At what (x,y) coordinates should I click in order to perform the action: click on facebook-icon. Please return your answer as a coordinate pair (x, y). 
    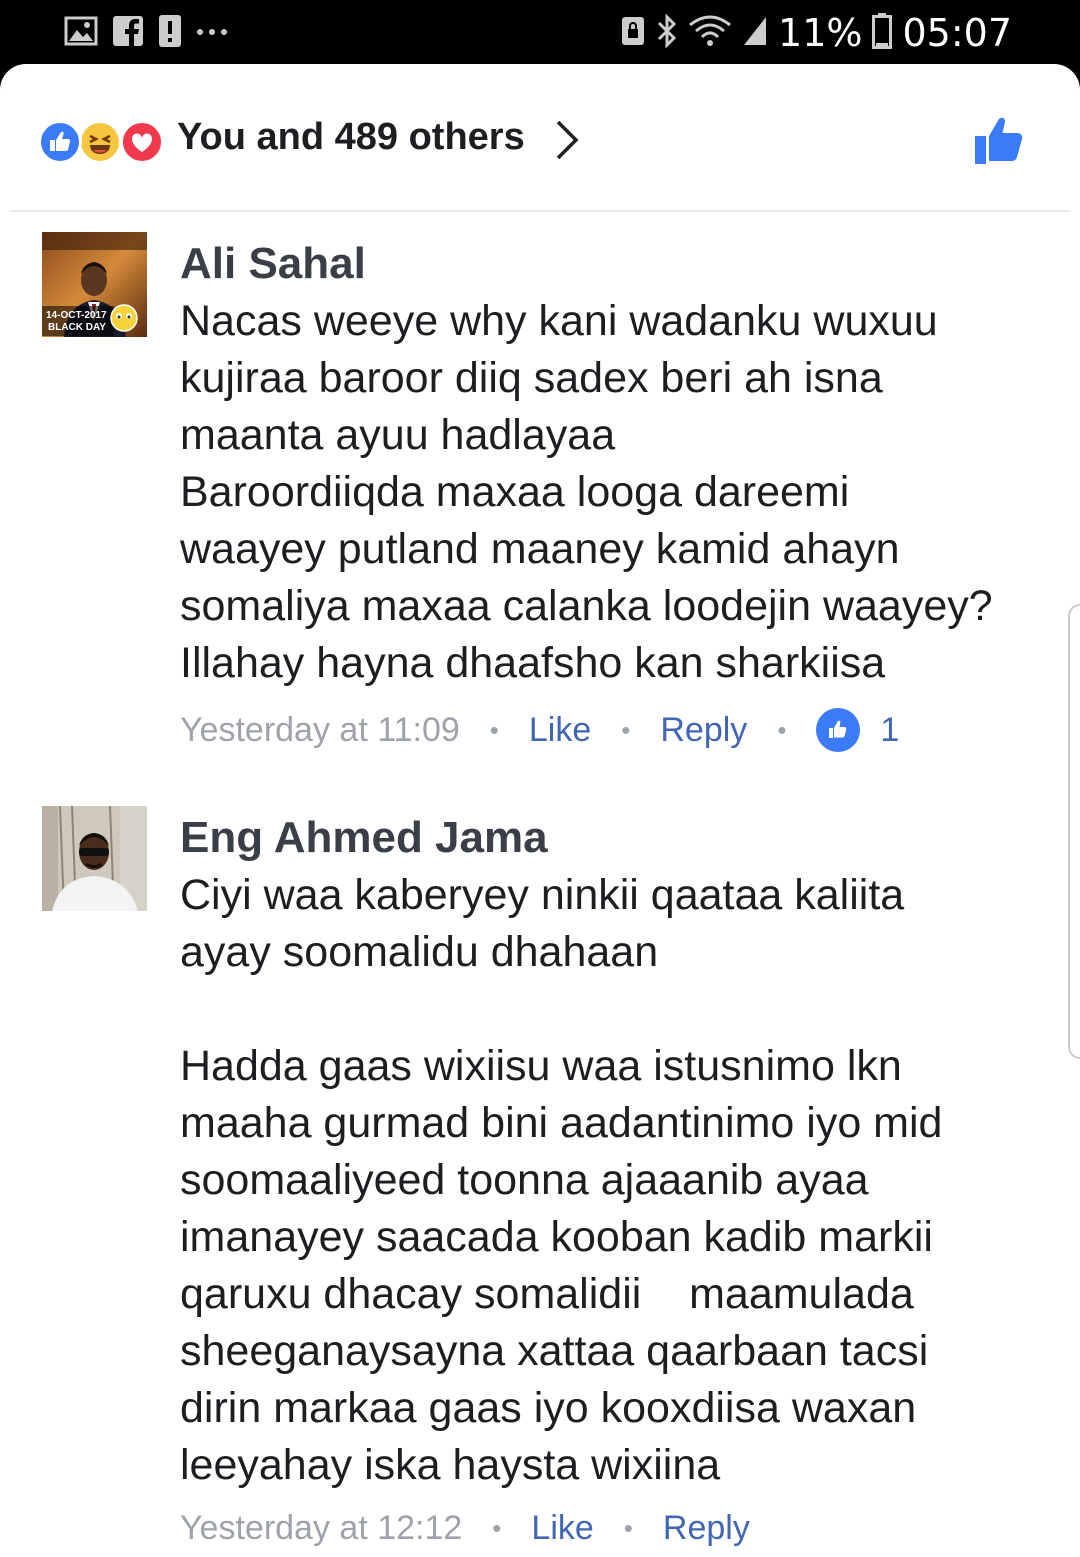
    Looking at the image, I should click on (128, 33).